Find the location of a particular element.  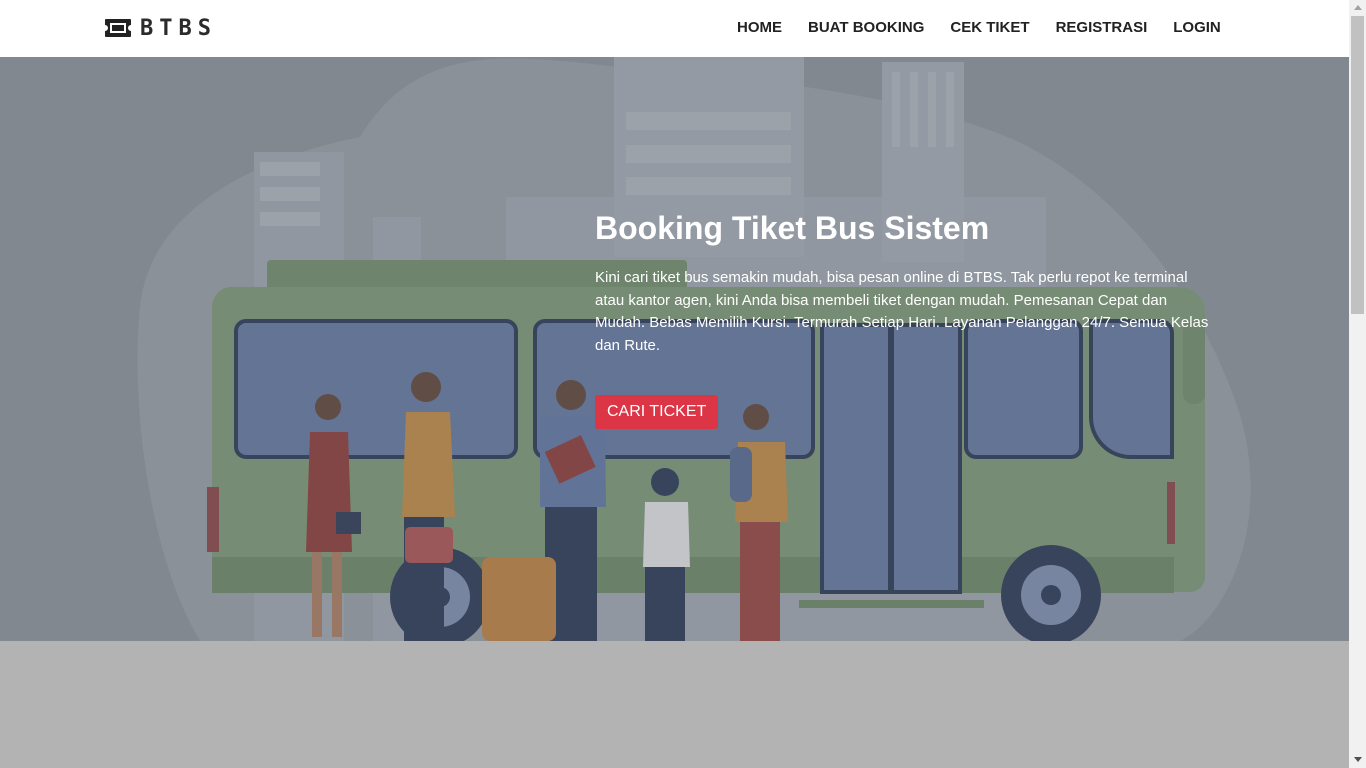

brand-logo: BTBS is located at coordinates (160, 28).